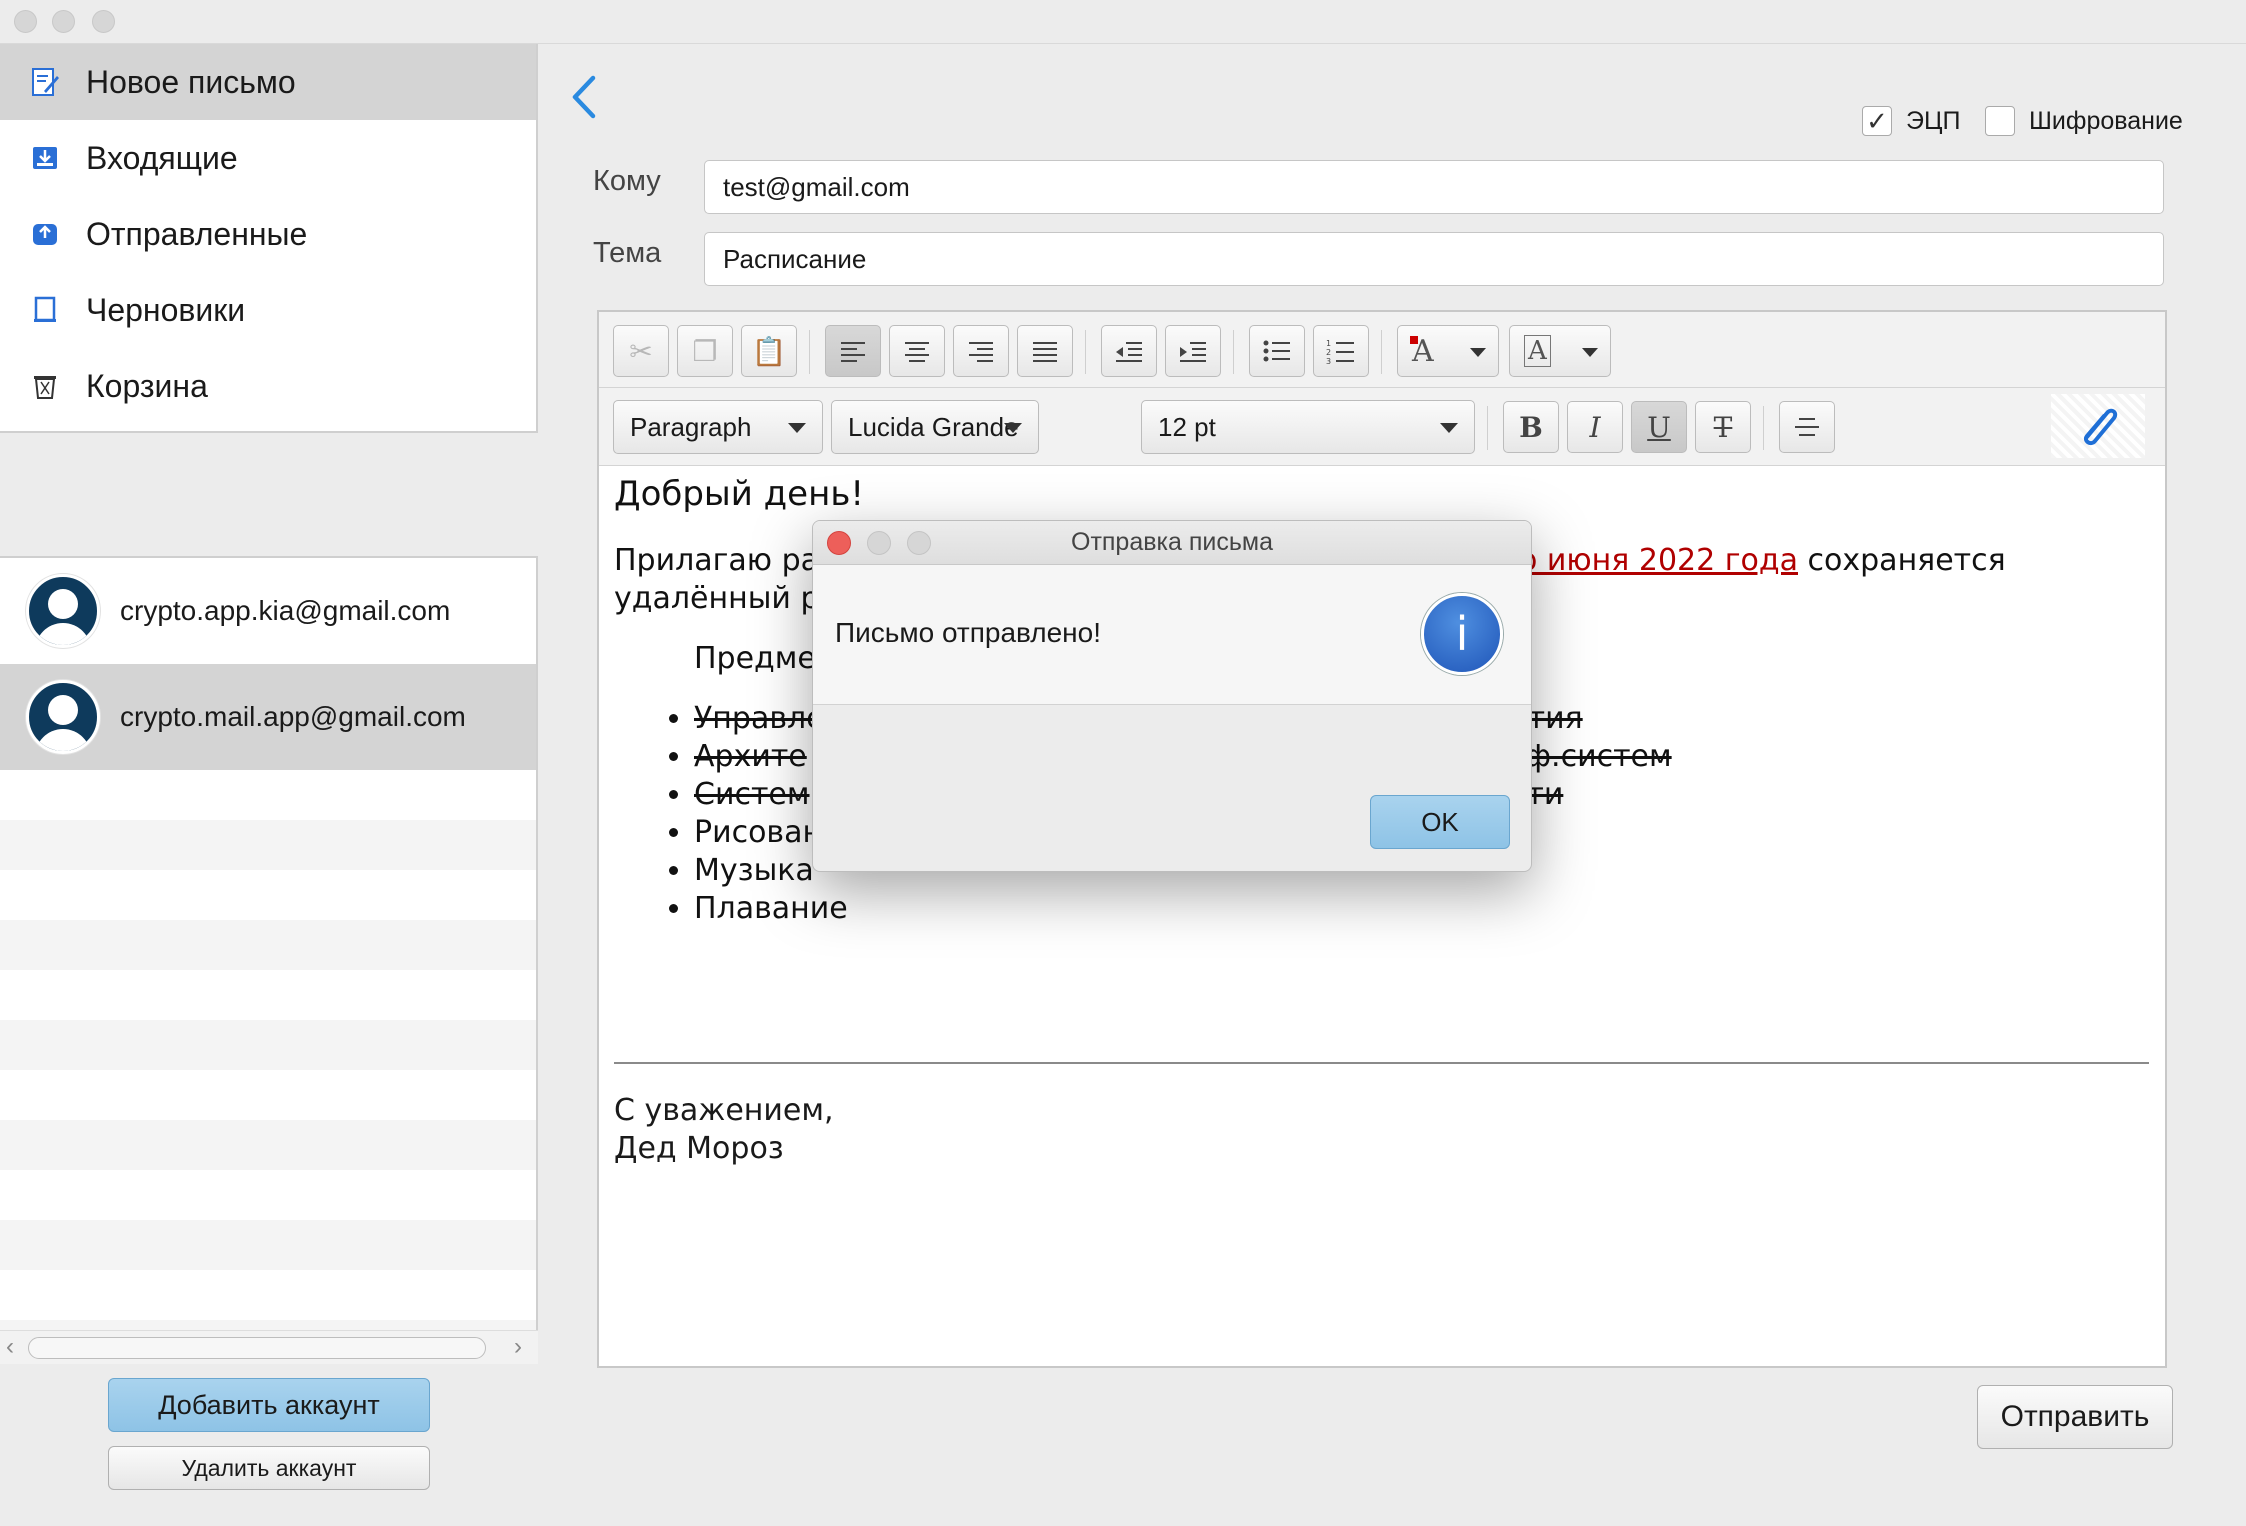  Describe the element at coordinates (627, 253) in the screenshot. I see `subject-label: Тема` at that location.